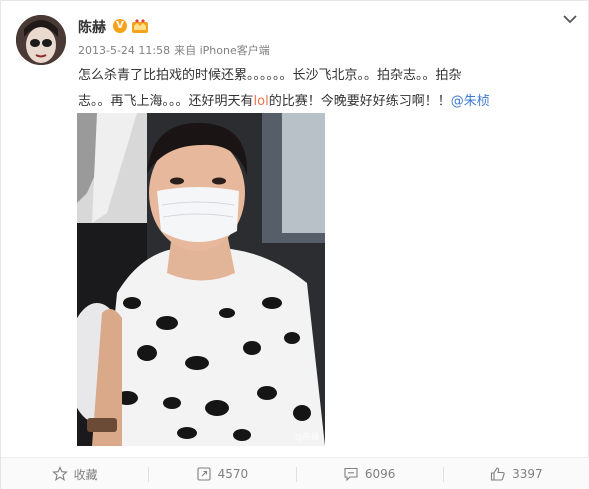 This screenshot has height=489, width=589. I want to click on action-bar: 收藏 4570 6096 3397, so click(295, 473).